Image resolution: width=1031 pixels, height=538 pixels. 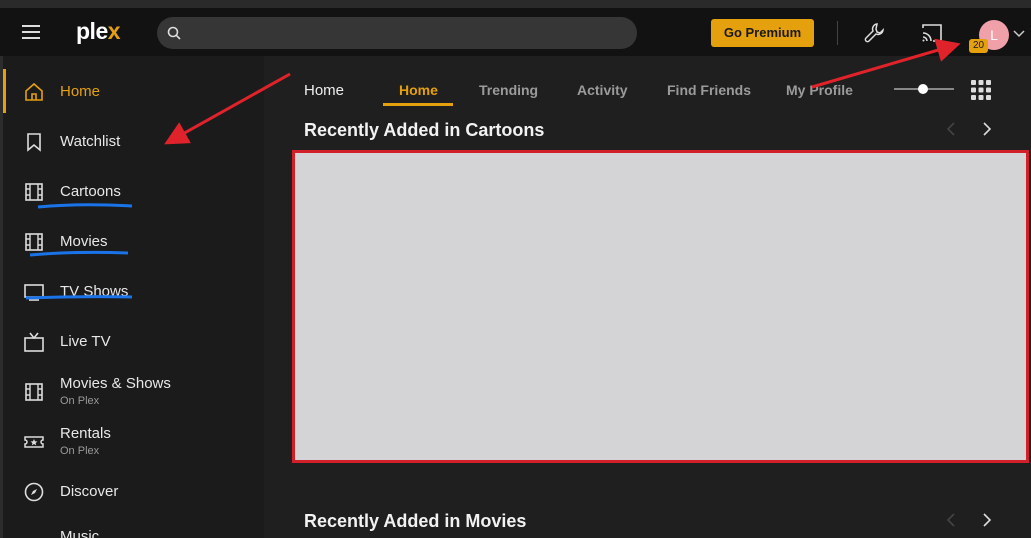 What do you see at coordinates (31, 32) in the screenshot?
I see `menu-icon` at bounding box center [31, 32].